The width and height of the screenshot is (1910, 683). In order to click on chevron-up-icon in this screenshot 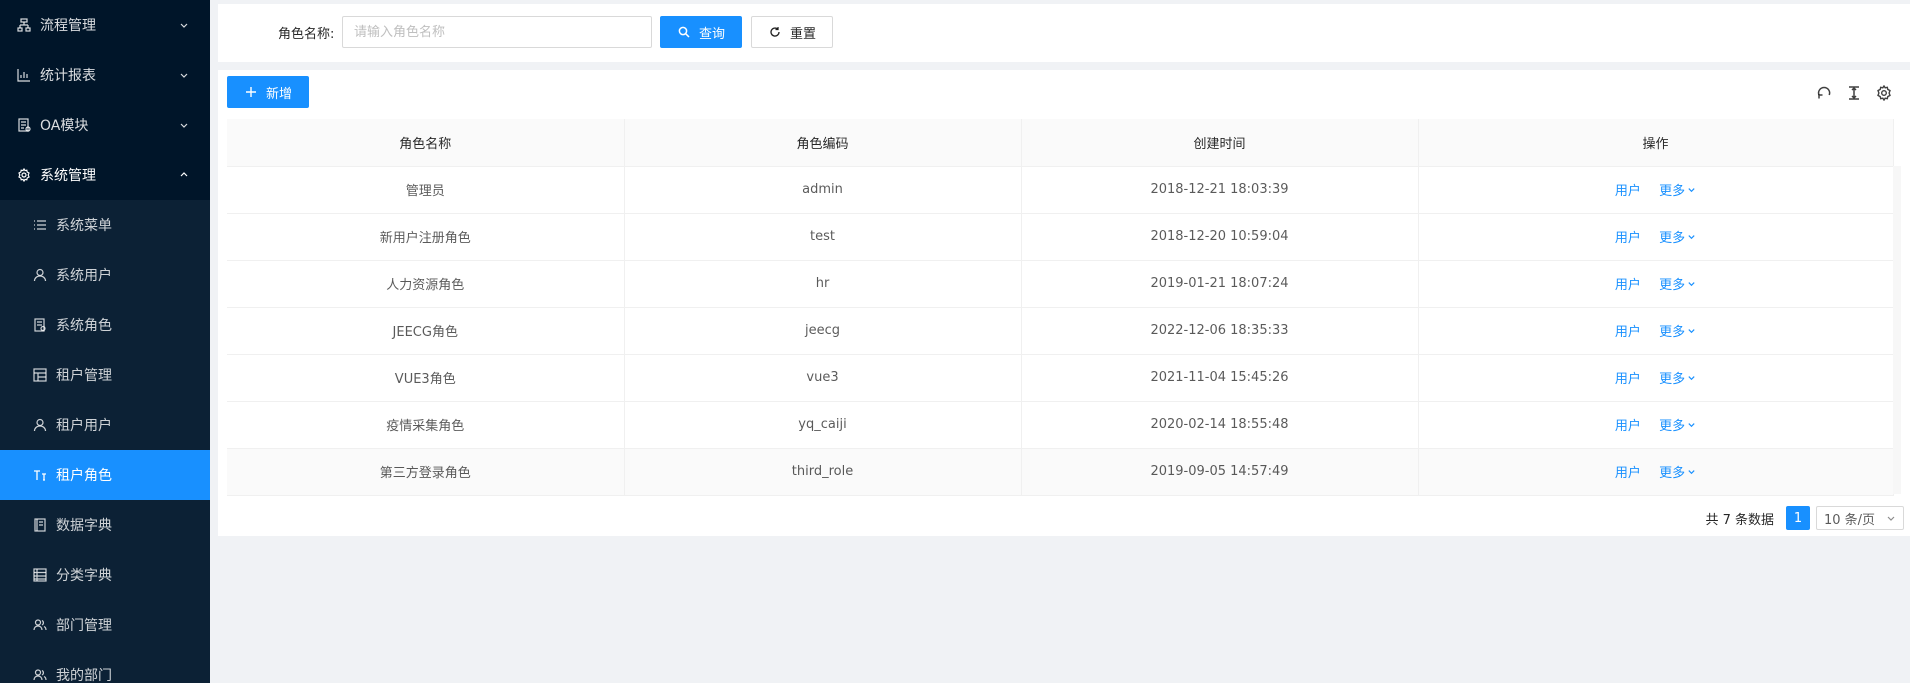, I will do `click(184, 175)`.